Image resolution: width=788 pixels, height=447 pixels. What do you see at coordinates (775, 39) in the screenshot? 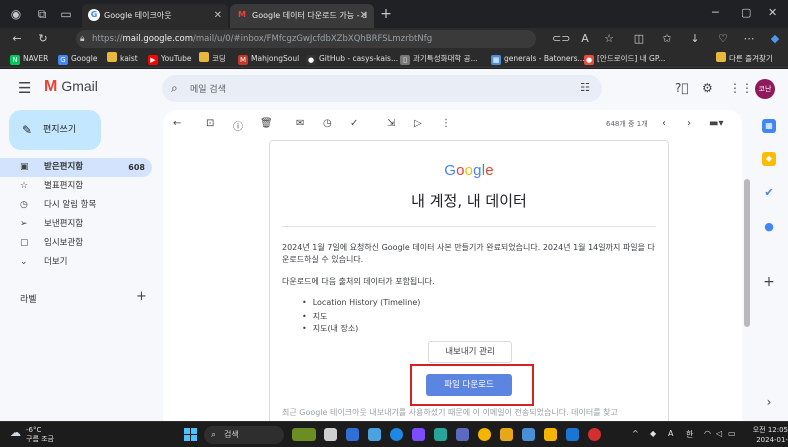
I see `copilot-icon: ◆` at bounding box center [775, 39].